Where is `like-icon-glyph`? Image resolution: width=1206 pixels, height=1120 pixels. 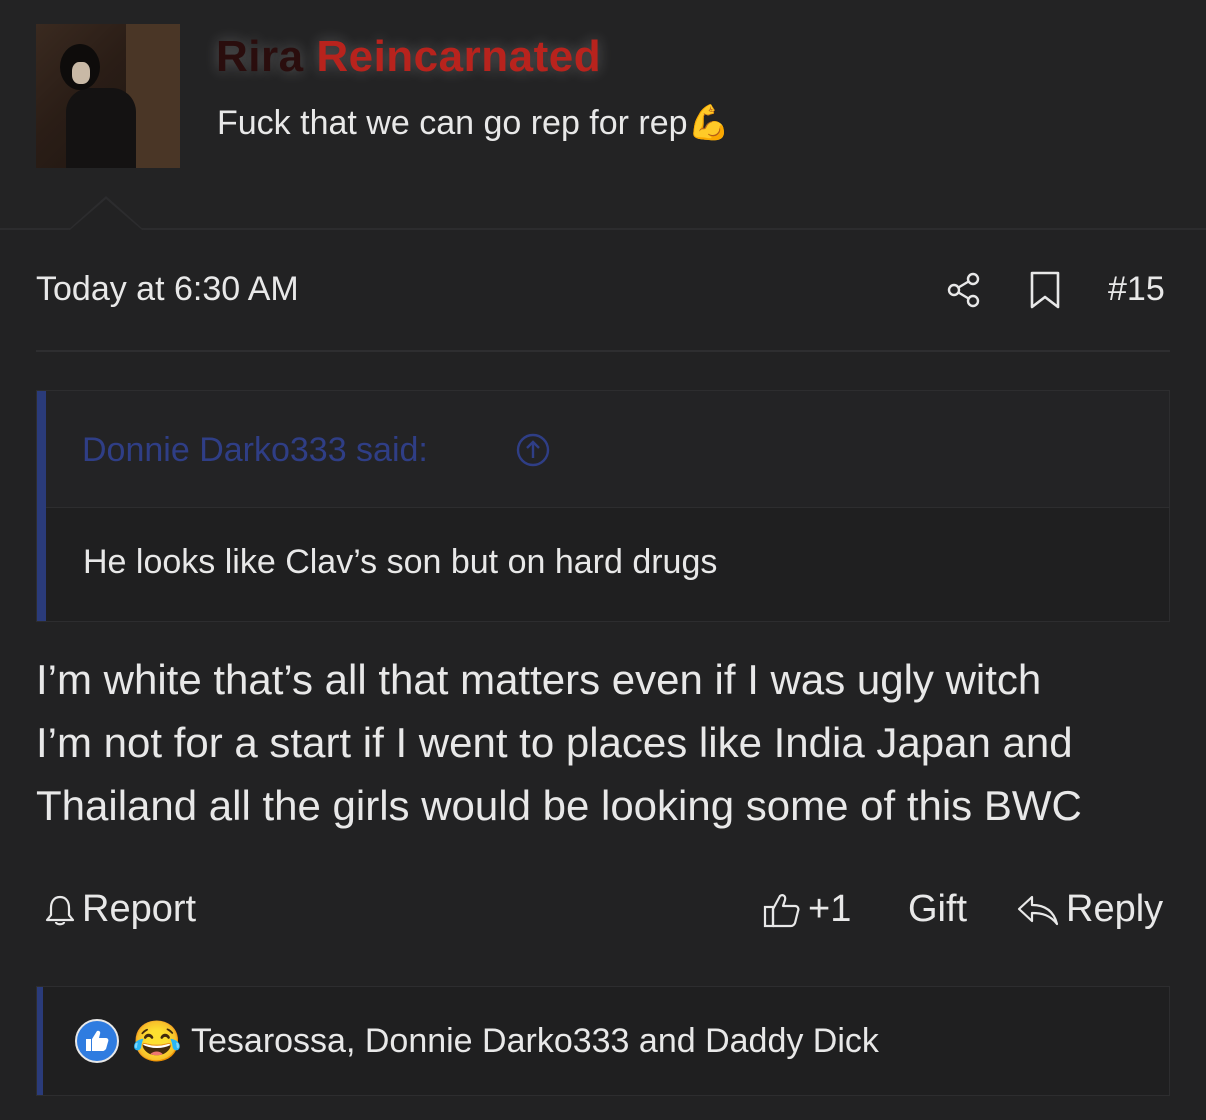 like-icon-glyph is located at coordinates (97, 1040).